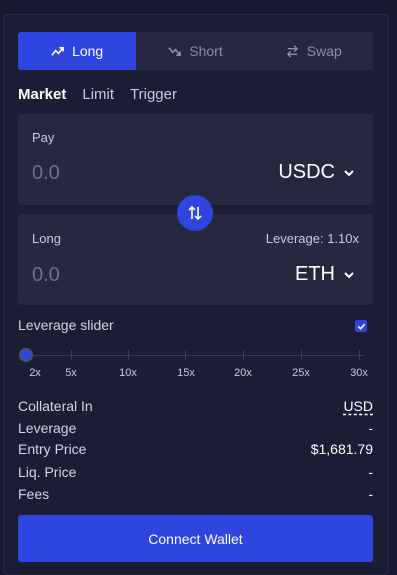 This screenshot has width=397, height=575. I want to click on slider-mark: 20x, so click(243, 373).